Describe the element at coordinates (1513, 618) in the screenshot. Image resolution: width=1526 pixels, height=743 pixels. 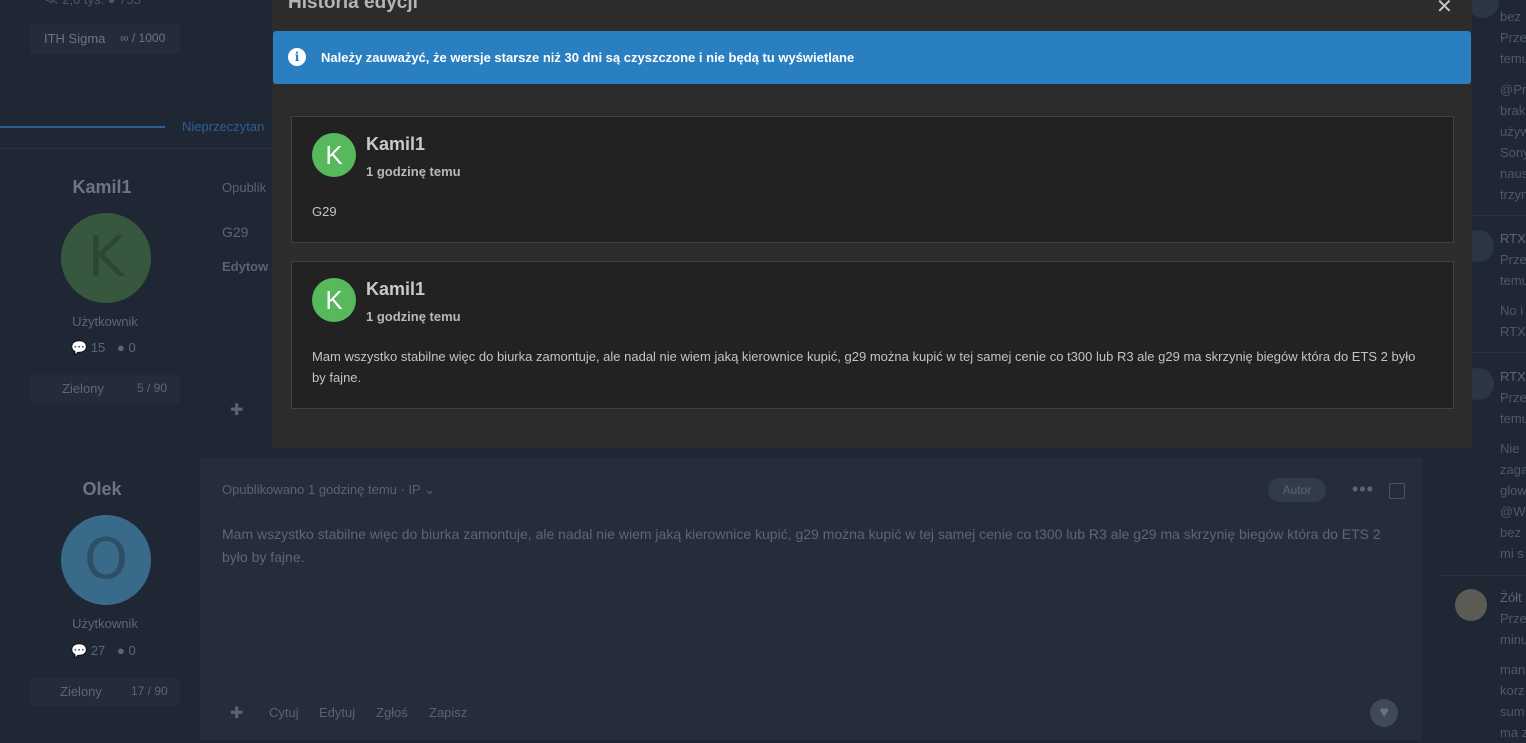
I see `sidebar-item-text: Żółt Prze minu` at that location.